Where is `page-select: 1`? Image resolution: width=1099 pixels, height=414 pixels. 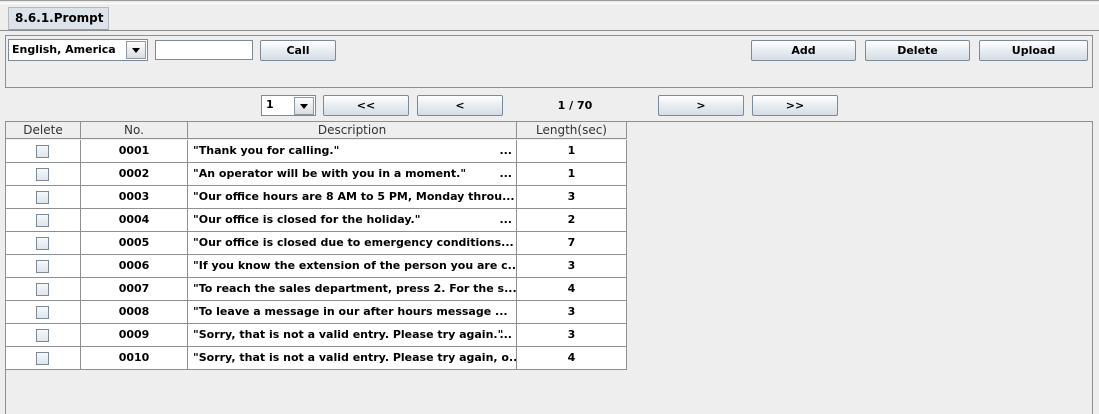
page-select: 1 is located at coordinates (288, 105).